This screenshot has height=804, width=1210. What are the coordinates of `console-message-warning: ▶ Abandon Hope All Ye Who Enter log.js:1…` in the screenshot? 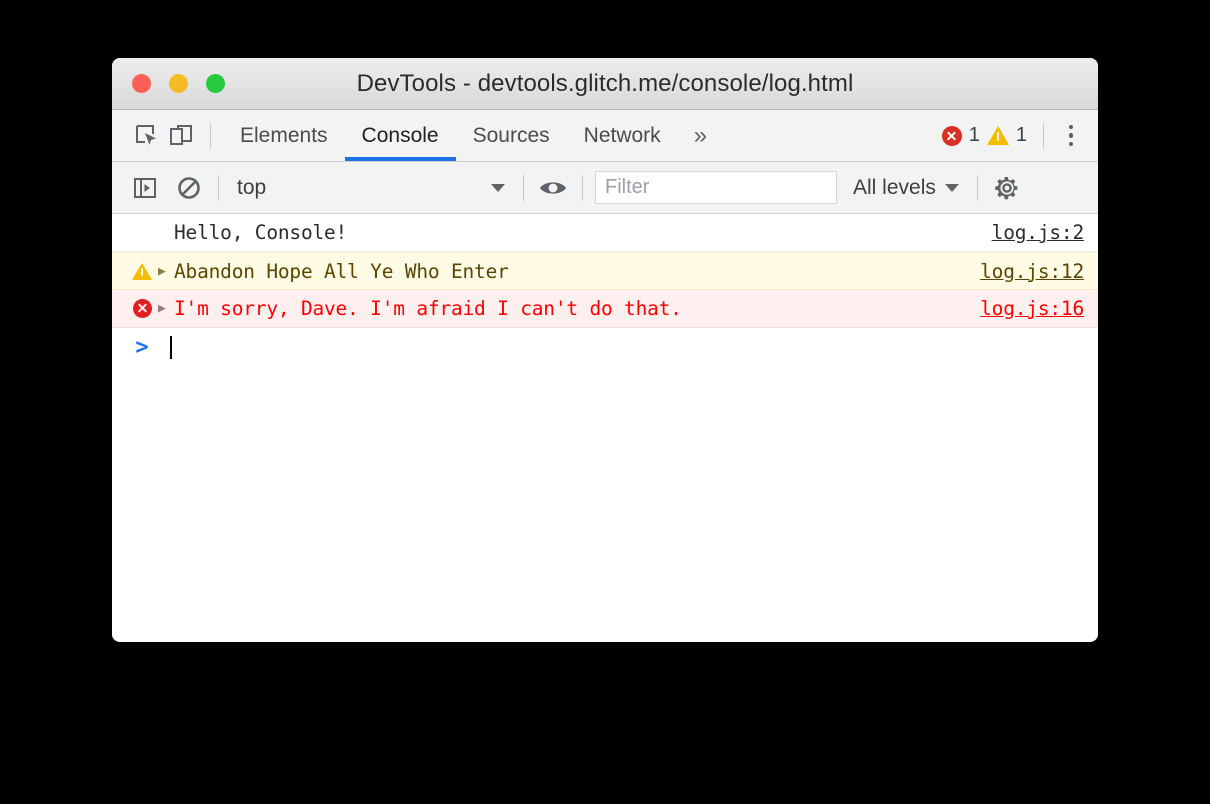 It's located at (605, 271).